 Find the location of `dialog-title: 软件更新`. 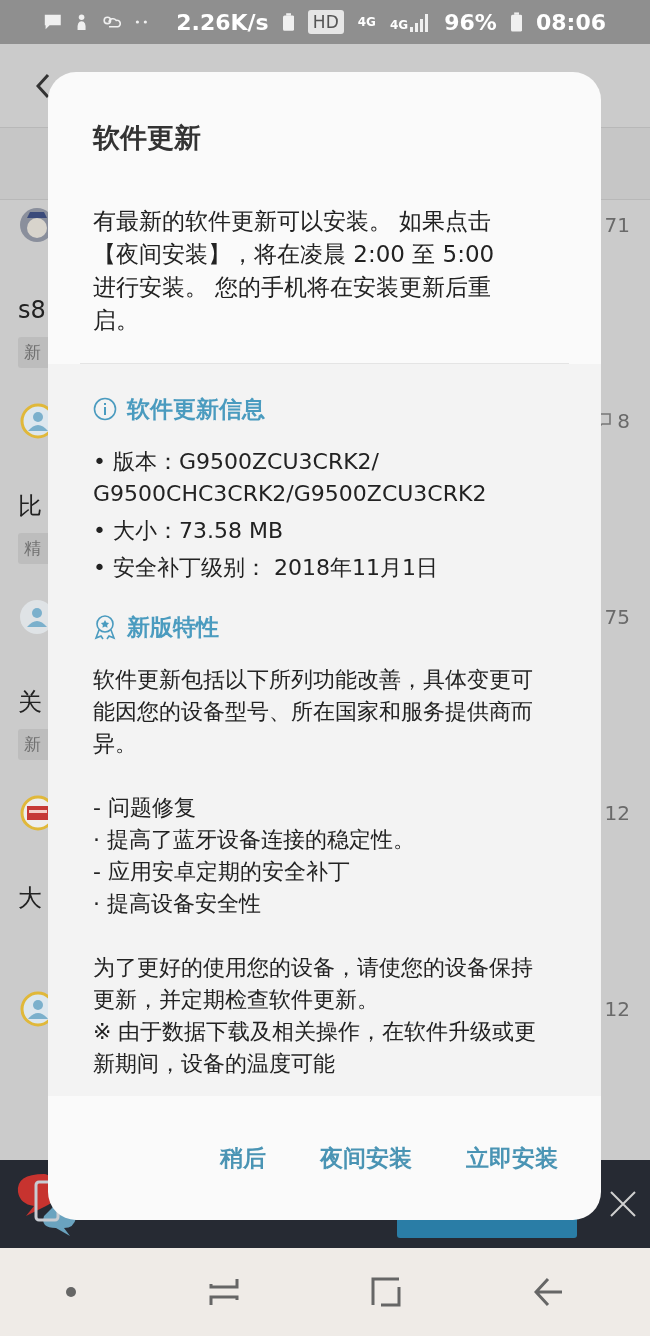

dialog-title: 软件更新 is located at coordinates (147, 138).